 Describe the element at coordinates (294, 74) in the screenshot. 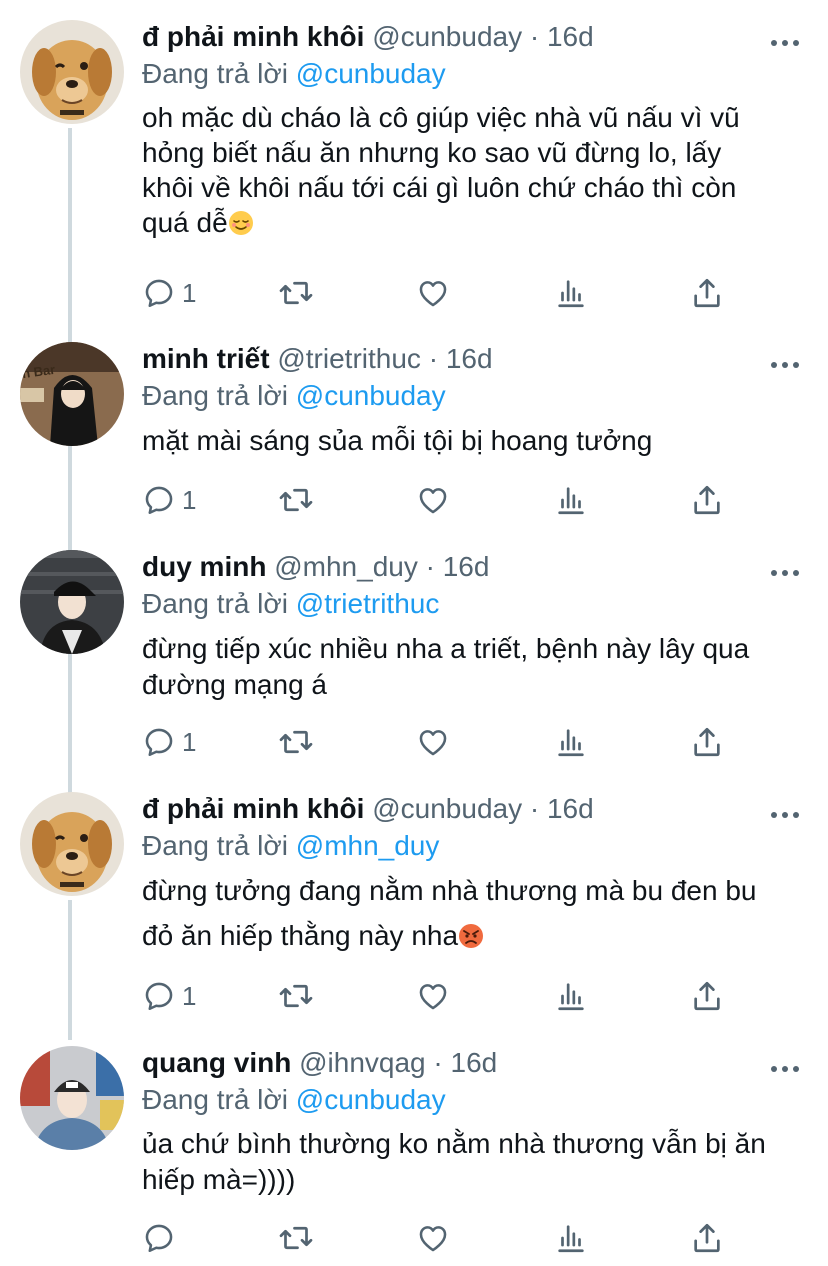

I see `replying-to: Đang trả lời @cunbuday` at that location.